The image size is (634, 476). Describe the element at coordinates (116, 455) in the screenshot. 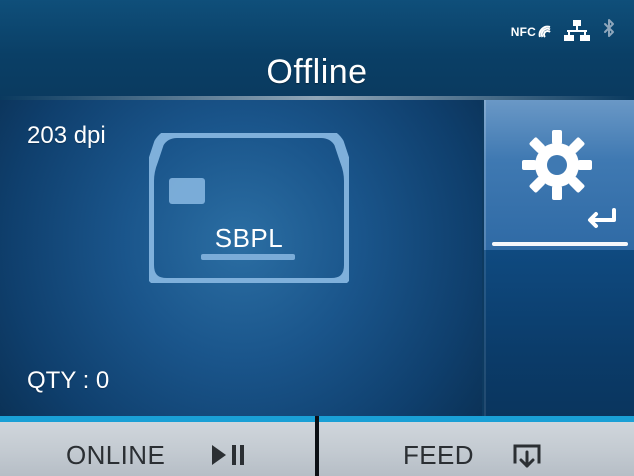

I see `online-label: ONLINE` at that location.